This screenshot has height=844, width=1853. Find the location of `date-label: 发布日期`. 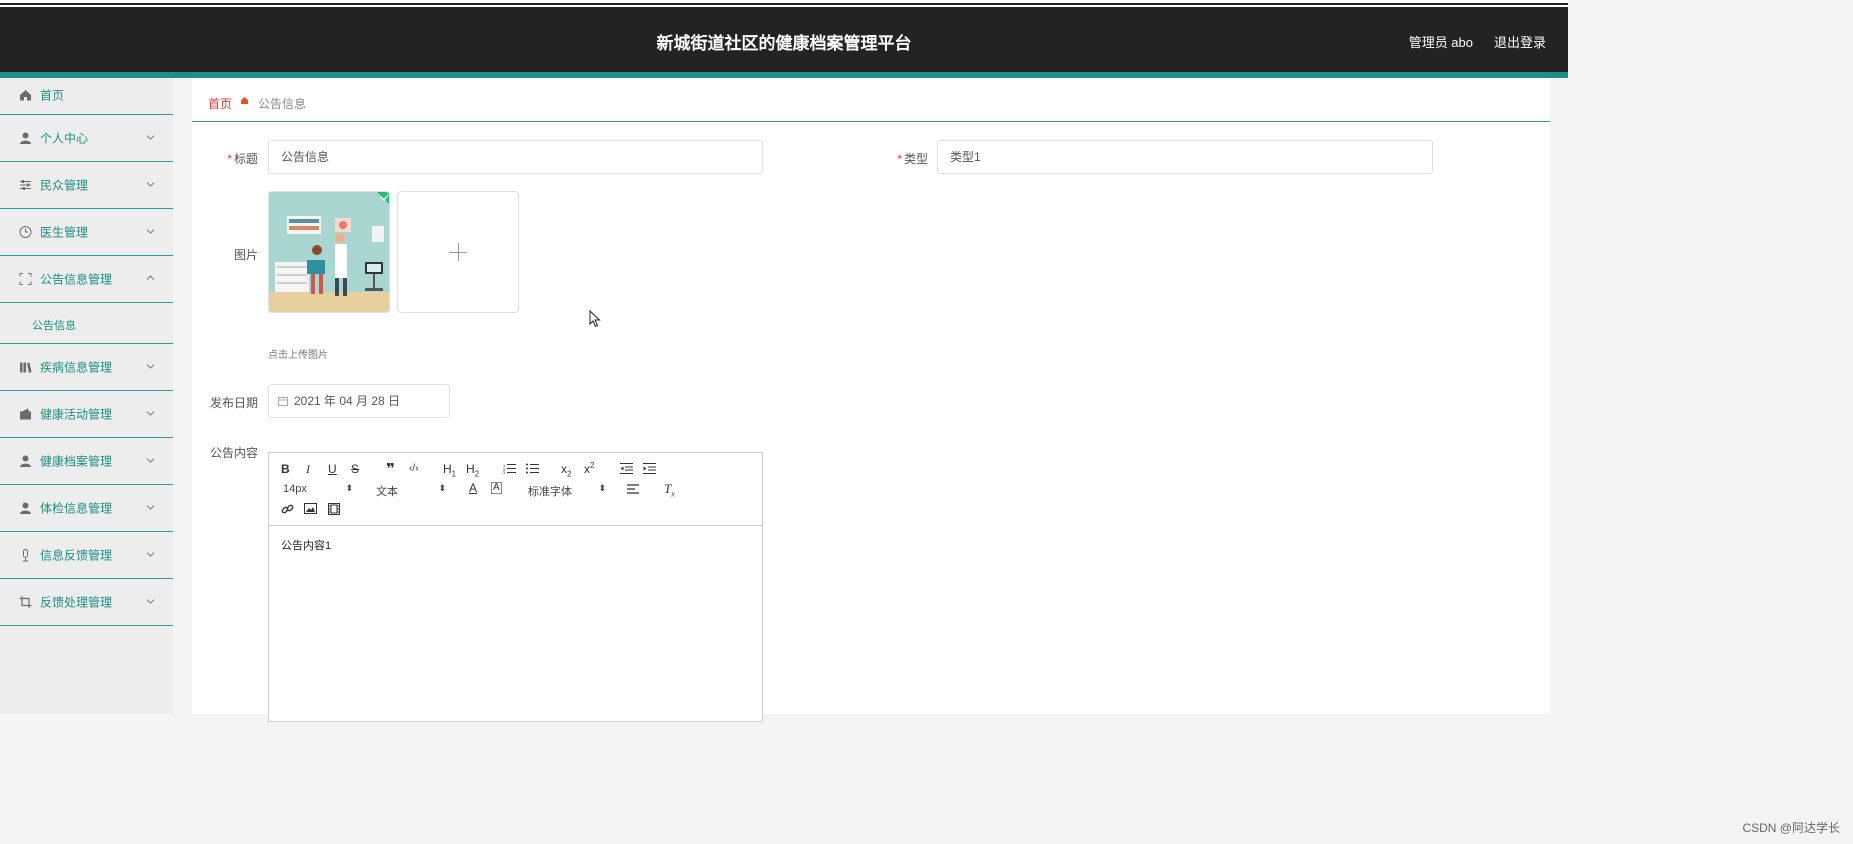

date-label: 发布日期 is located at coordinates (233, 403).